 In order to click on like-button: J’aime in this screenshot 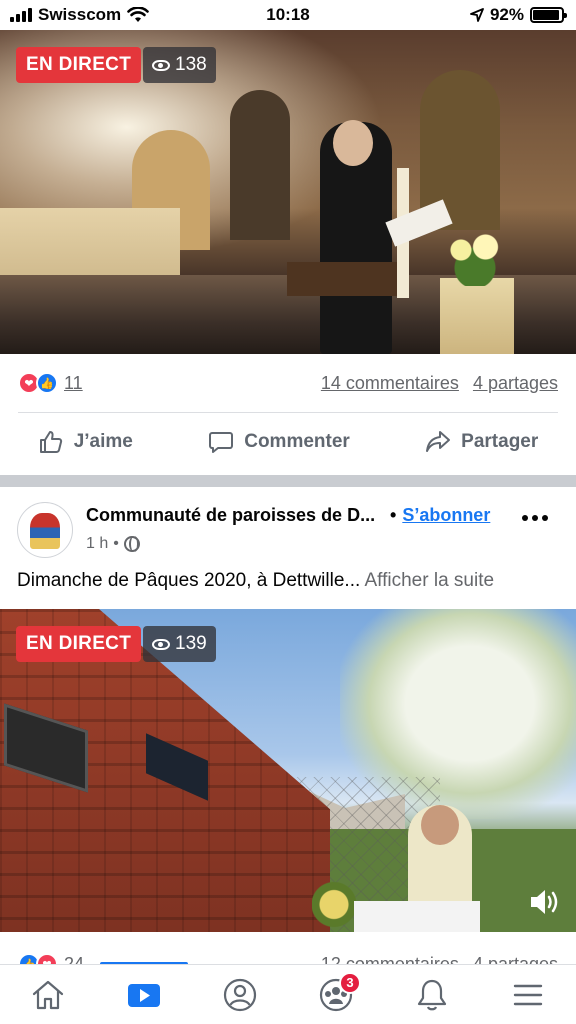, I will do `click(85, 442)`.